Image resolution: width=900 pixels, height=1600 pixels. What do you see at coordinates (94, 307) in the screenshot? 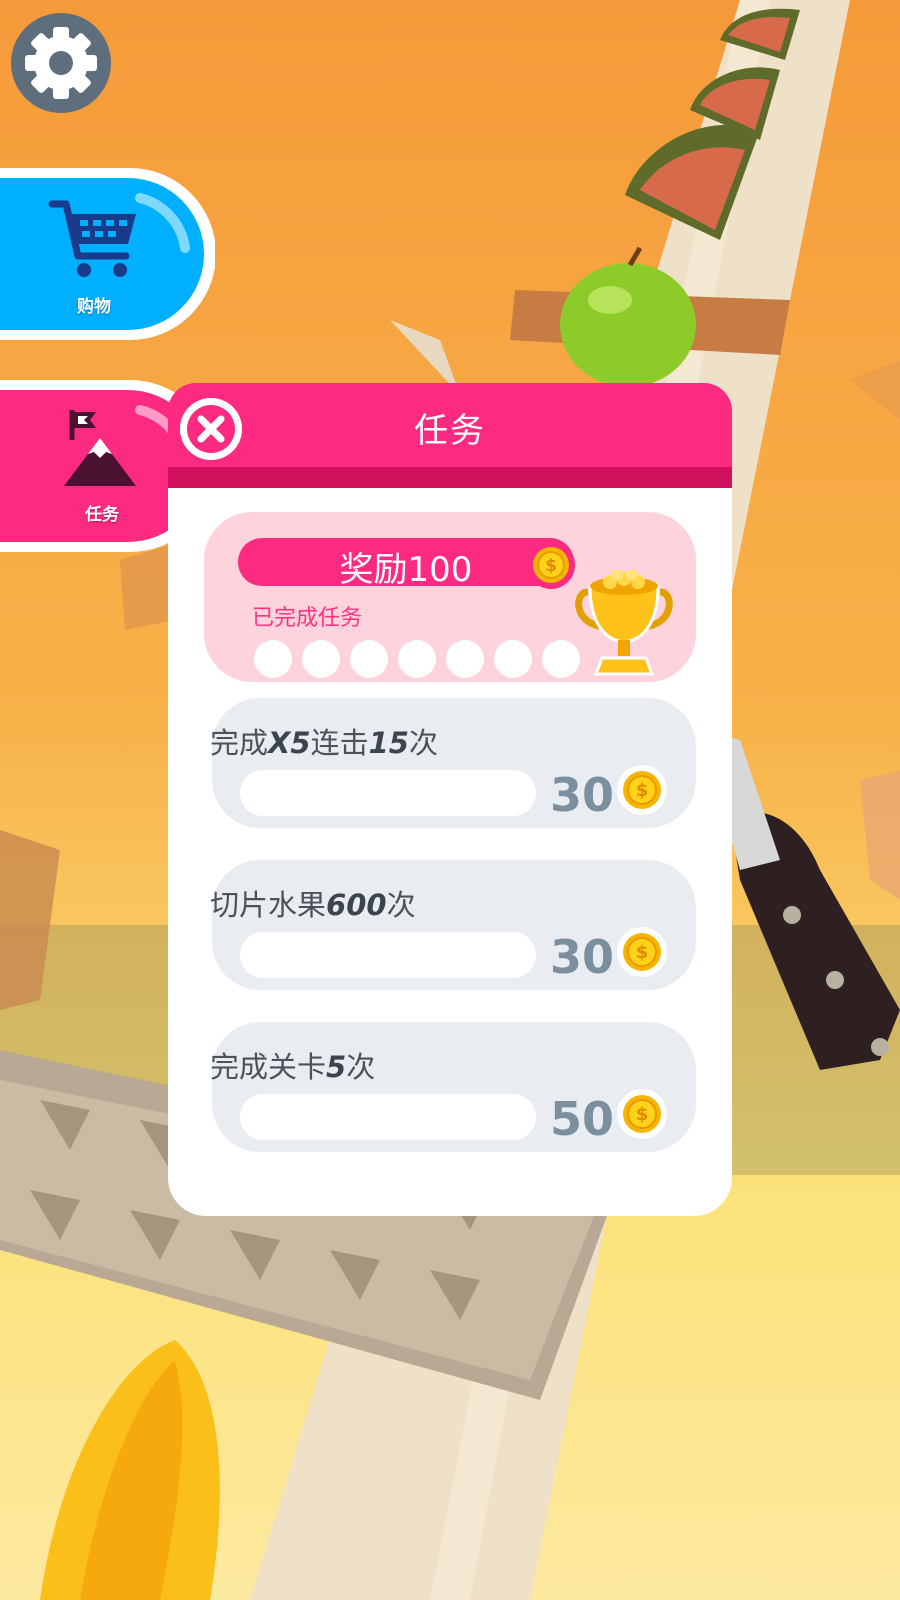
I see `shop-label: 购物` at bounding box center [94, 307].